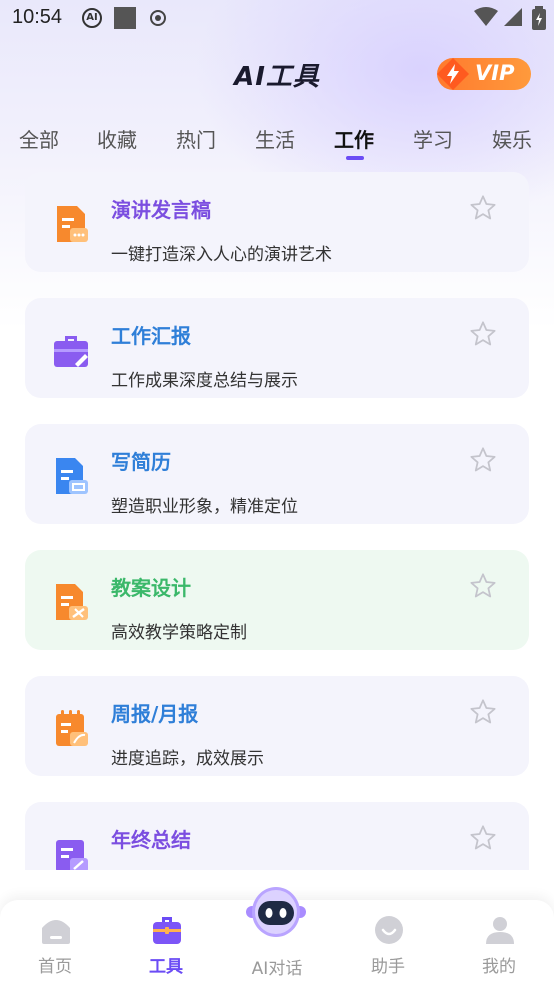 The height and width of the screenshot is (985, 554). I want to click on lesson-plan-icon, so click(72, 602).